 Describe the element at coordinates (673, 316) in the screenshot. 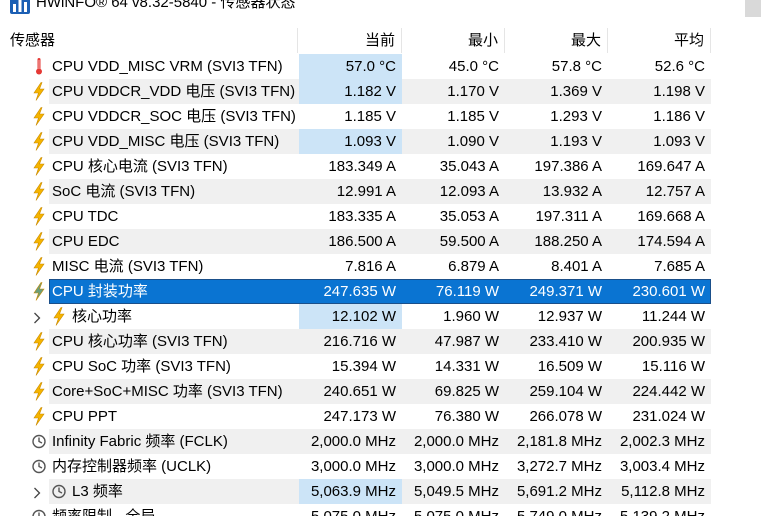

I see `avg-value: 11.244 W` at that location.